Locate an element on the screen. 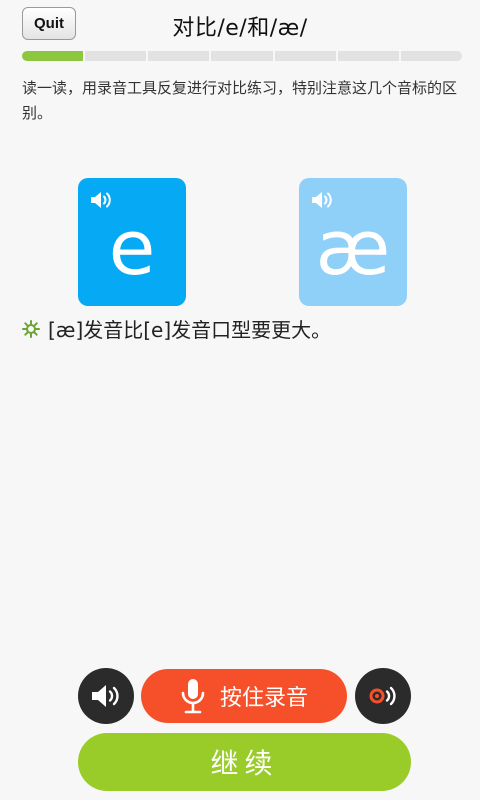  playback-icon is located at coordinates (382, 696).